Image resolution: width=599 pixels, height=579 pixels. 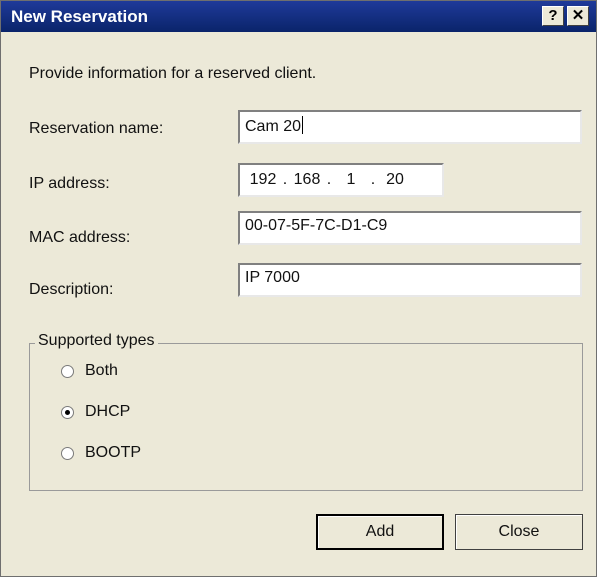 I want to click on mac-address-value: 00-07-5F-7C-D1-C9, so click(x=316, y=225).